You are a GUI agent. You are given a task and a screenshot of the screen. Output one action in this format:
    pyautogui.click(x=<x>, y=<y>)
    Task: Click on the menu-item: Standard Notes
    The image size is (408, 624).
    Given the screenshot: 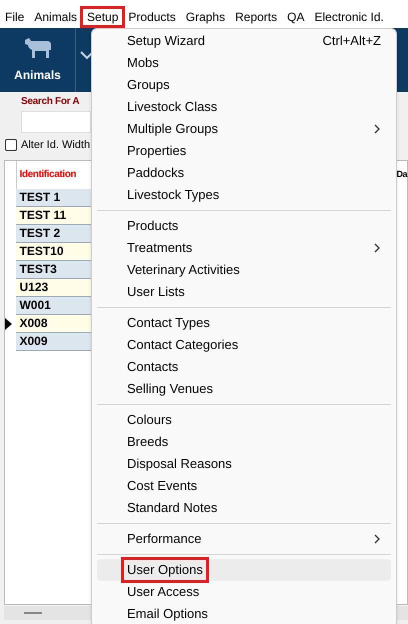 What is the action you would take?
    pyautogui.click(x=244, y=508)
    